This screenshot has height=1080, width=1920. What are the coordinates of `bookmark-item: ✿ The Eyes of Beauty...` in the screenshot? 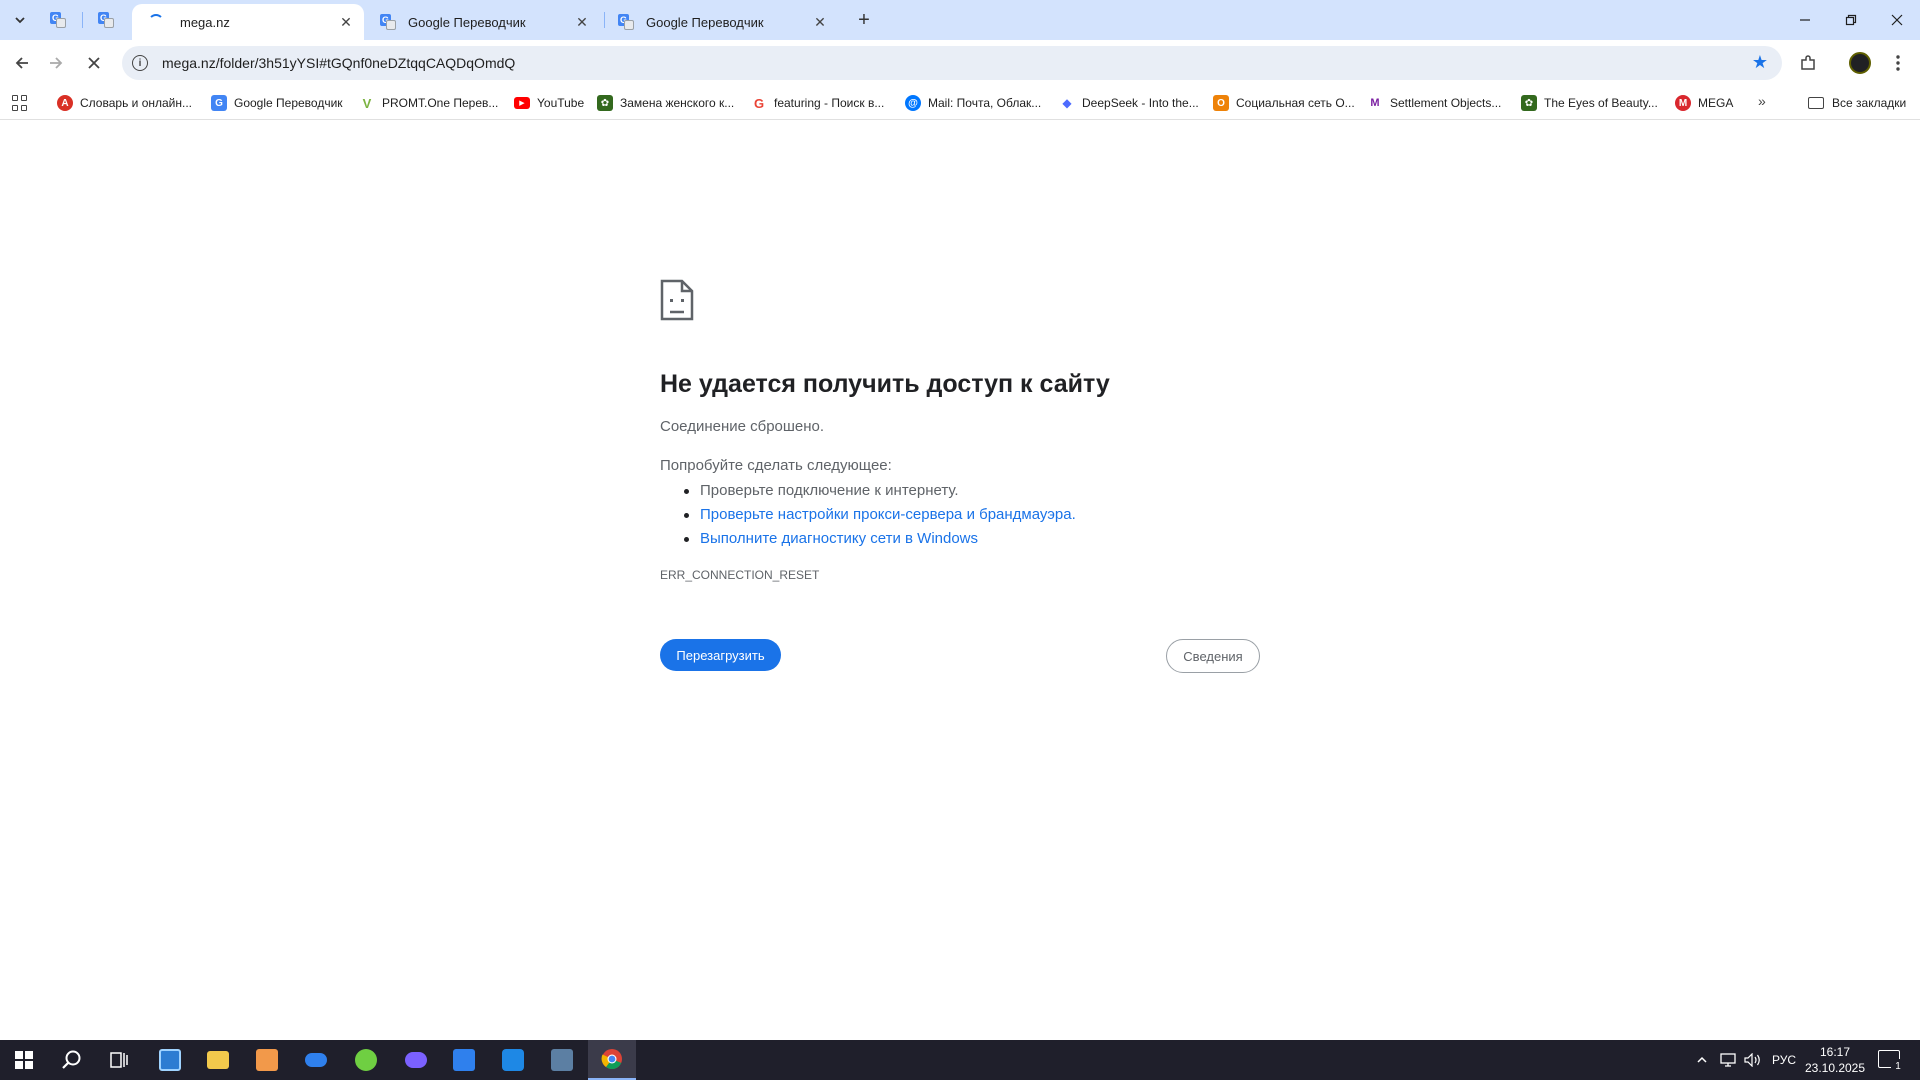 It's located at (1589, 103).